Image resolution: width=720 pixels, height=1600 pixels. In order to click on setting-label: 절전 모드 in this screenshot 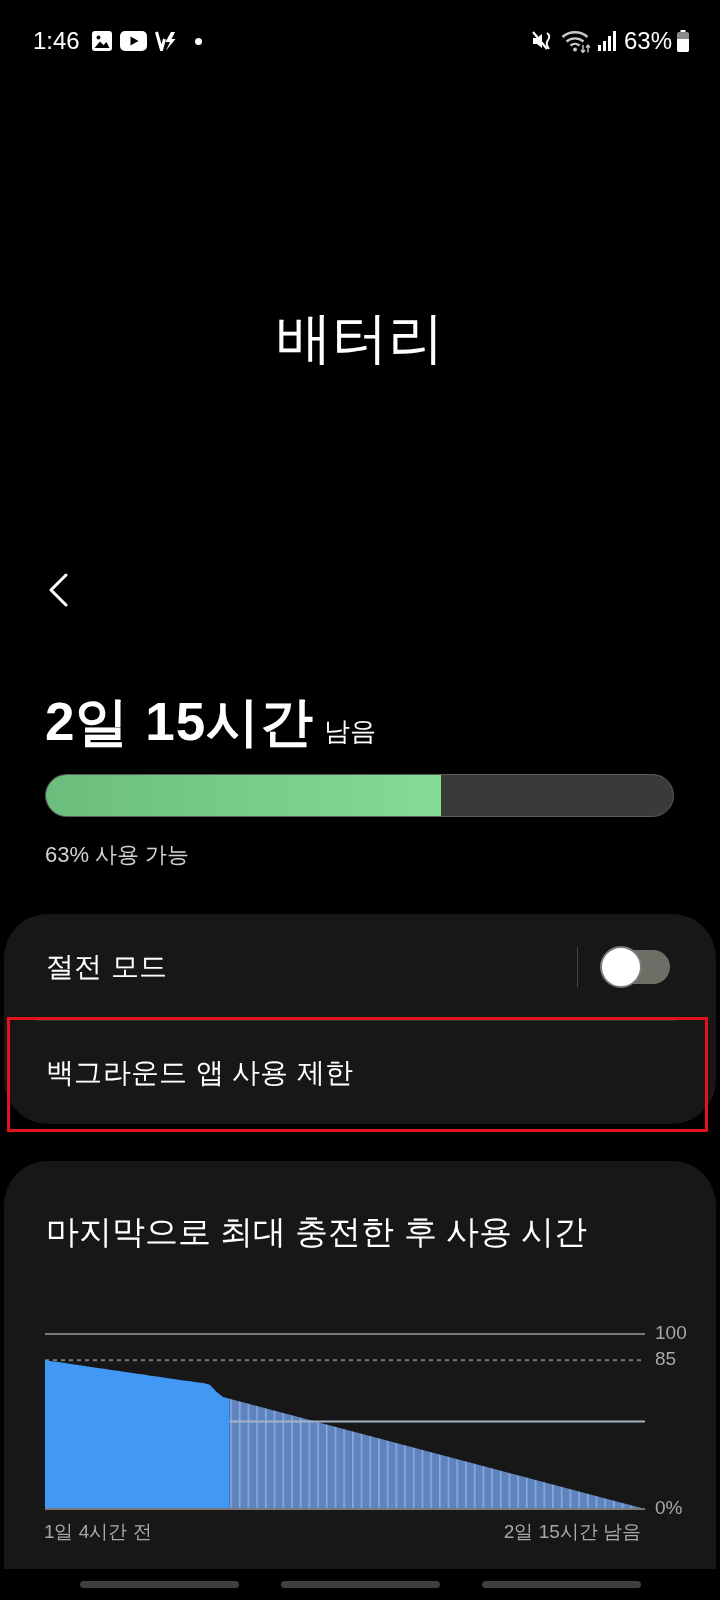, I will do `click(107, 966)`.